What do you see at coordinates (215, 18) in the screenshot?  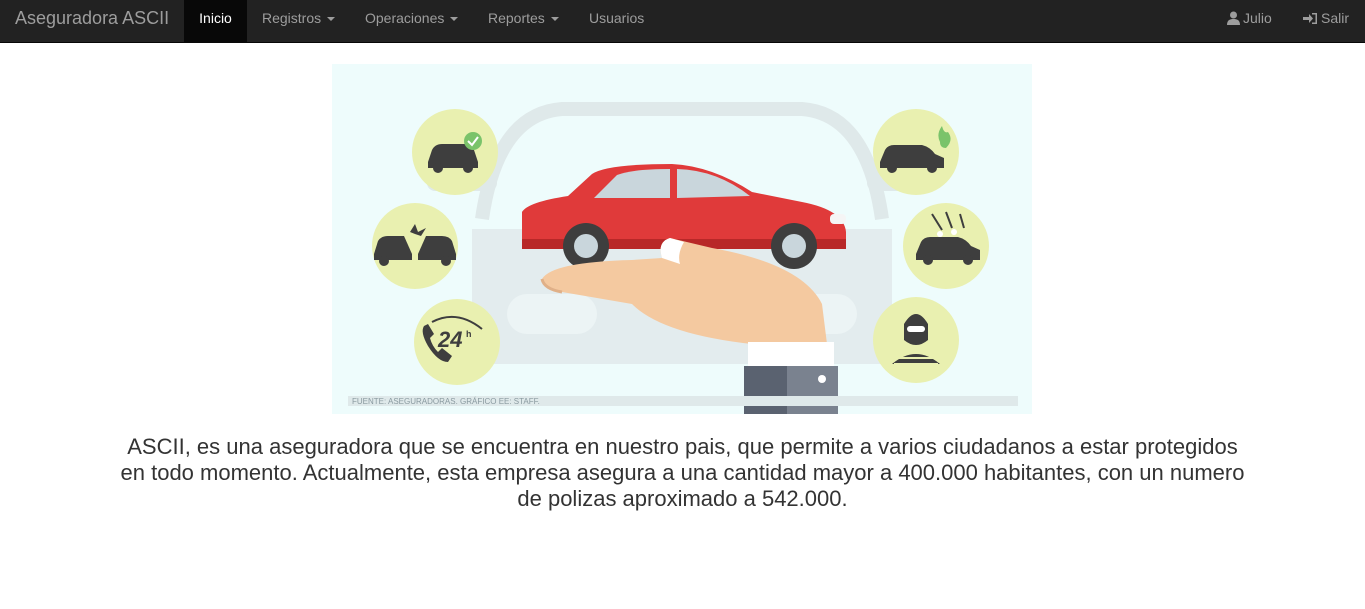 I see `nav-inicio-label: Inicio` at bounding box center [215, 18].